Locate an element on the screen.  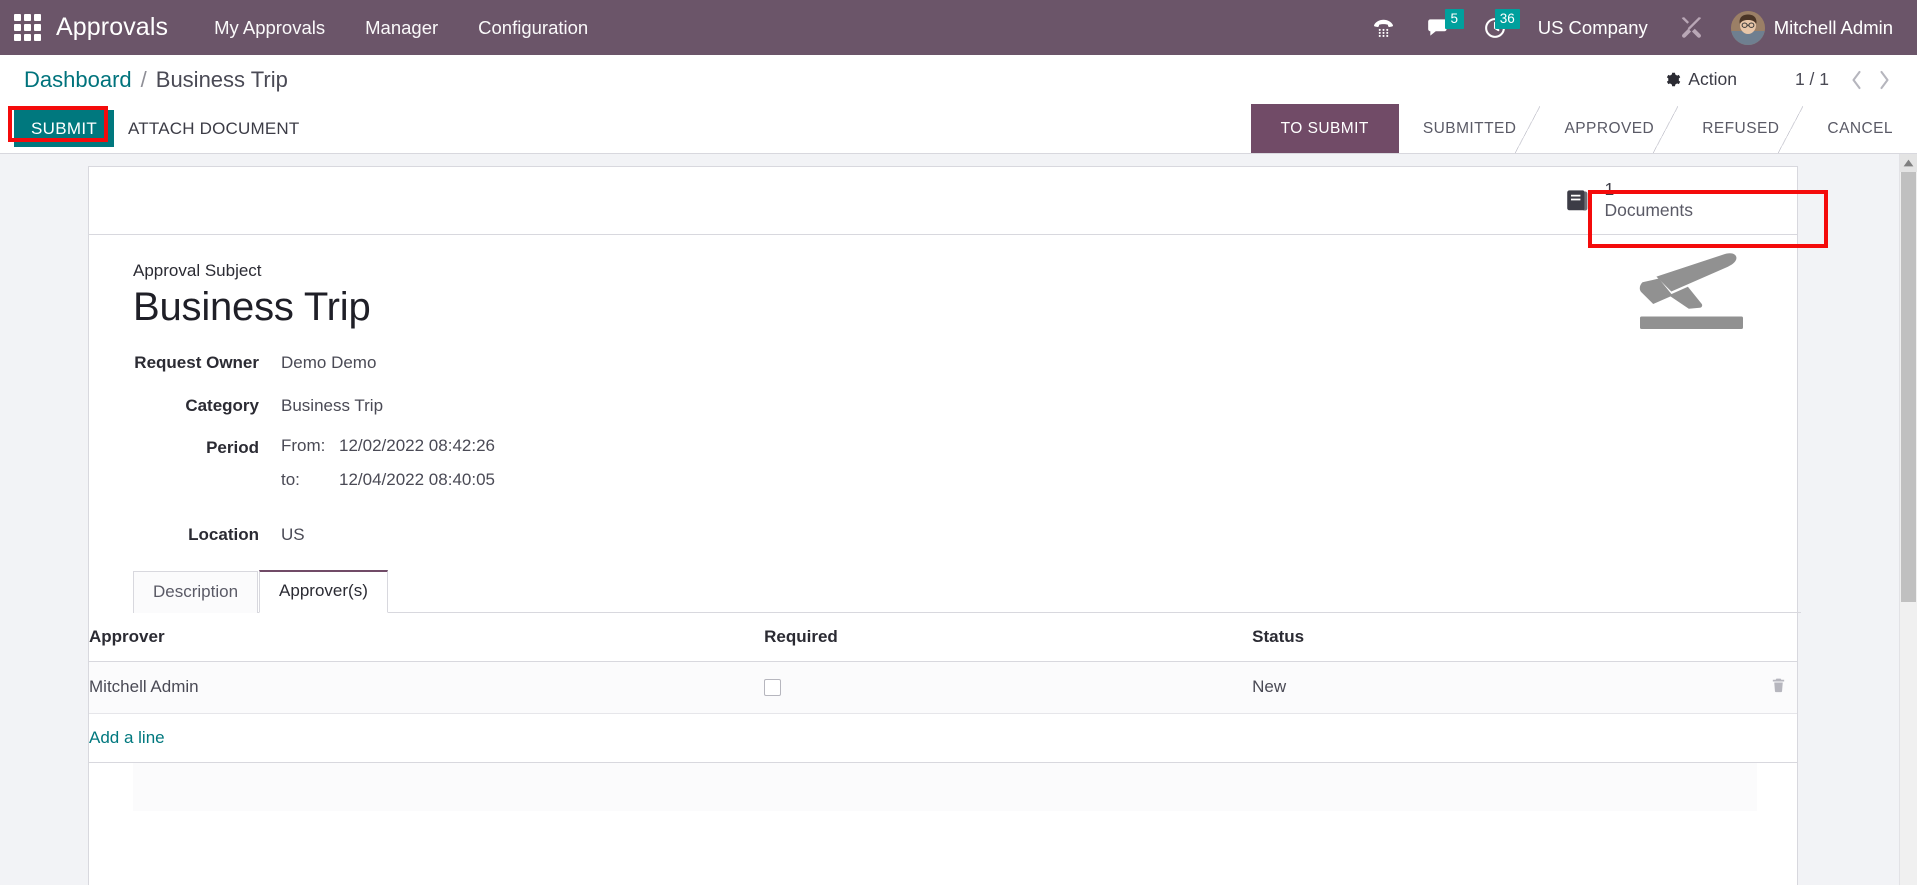
field-request-owner-value: Demo Demo is located at coordinates (328, 362).